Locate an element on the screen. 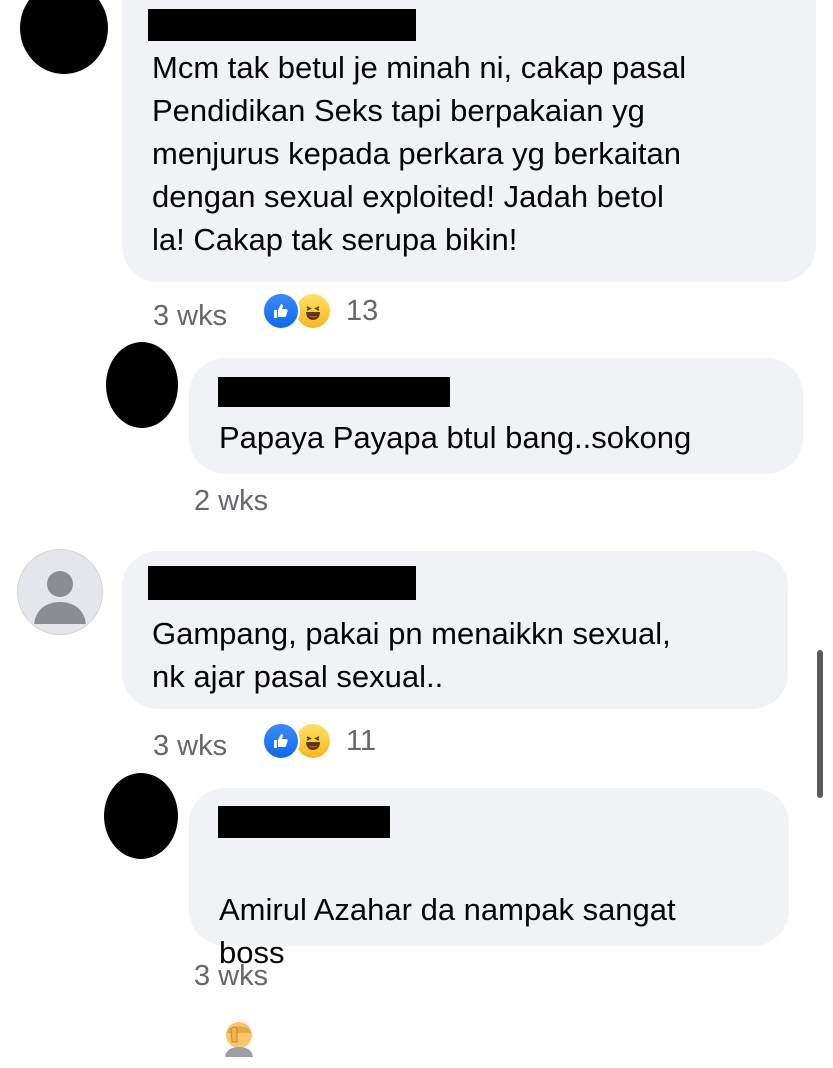 This screenshot has height=1068, width=833. comment-avatar is located at coordinates (64, 37).